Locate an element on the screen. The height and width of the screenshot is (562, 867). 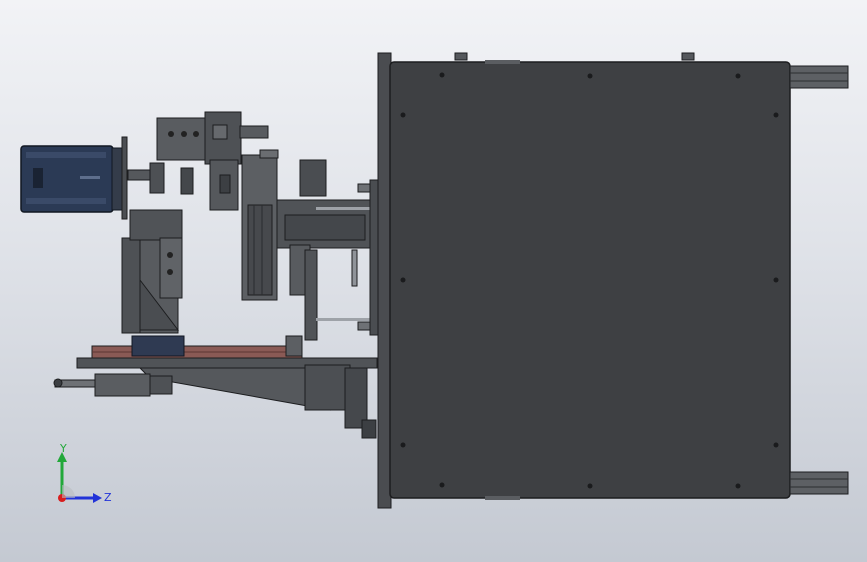
orientation-triad: Y Z is located at coordinates (80, 475).